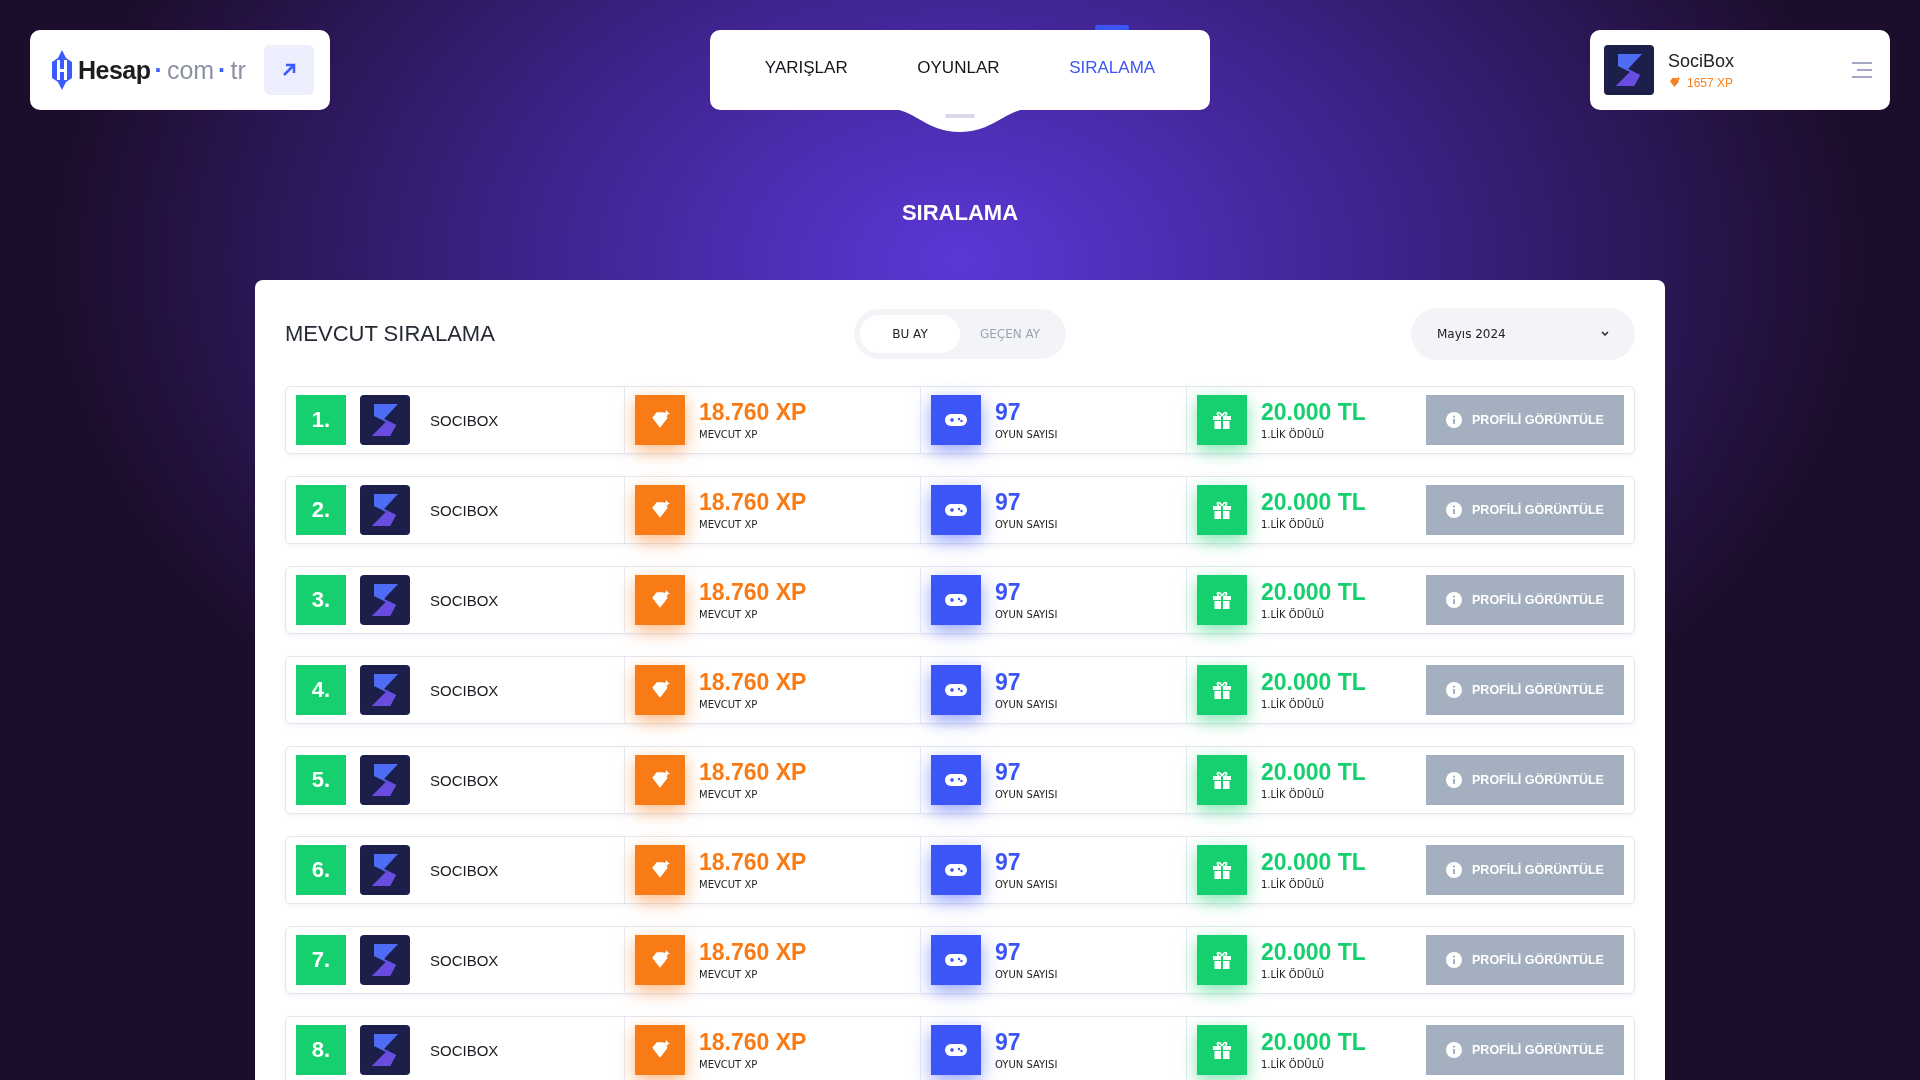 This screenshot has width=1920, height=1080. I want to click on user-xp: 1657 XP, so click(1710, 82).